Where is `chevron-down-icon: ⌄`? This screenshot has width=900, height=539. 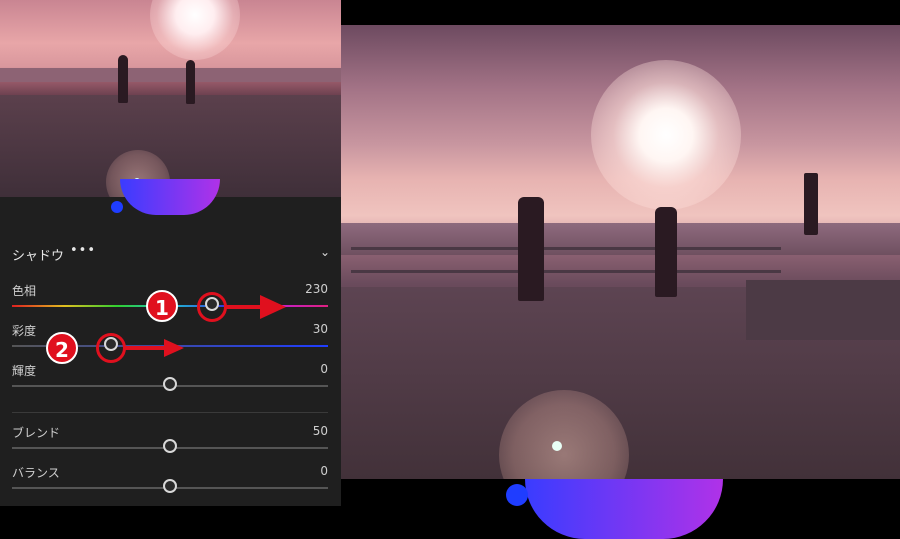
chevron-down-icon: ⌄ is located at coordinates (325, 252).